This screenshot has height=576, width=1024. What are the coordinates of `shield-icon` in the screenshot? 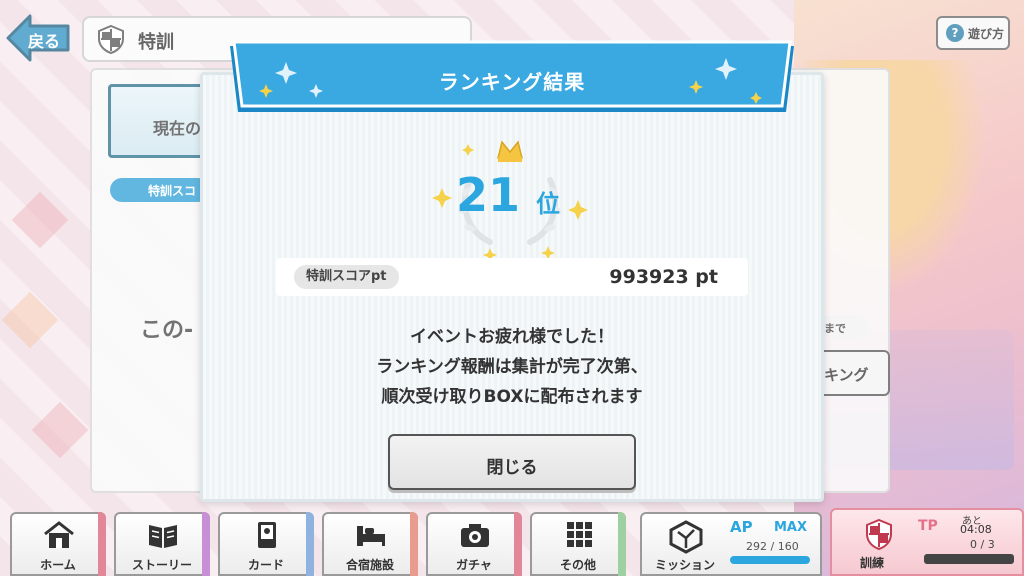 It's located at (879, 534).